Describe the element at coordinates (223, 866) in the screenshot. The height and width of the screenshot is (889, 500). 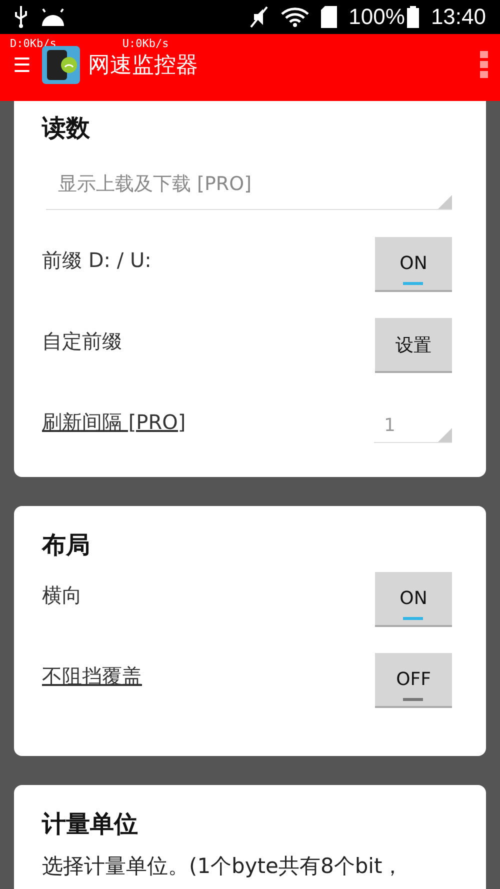
I see `description-text: 选择计量单位。(1个byte共有8个bit，` at that location.